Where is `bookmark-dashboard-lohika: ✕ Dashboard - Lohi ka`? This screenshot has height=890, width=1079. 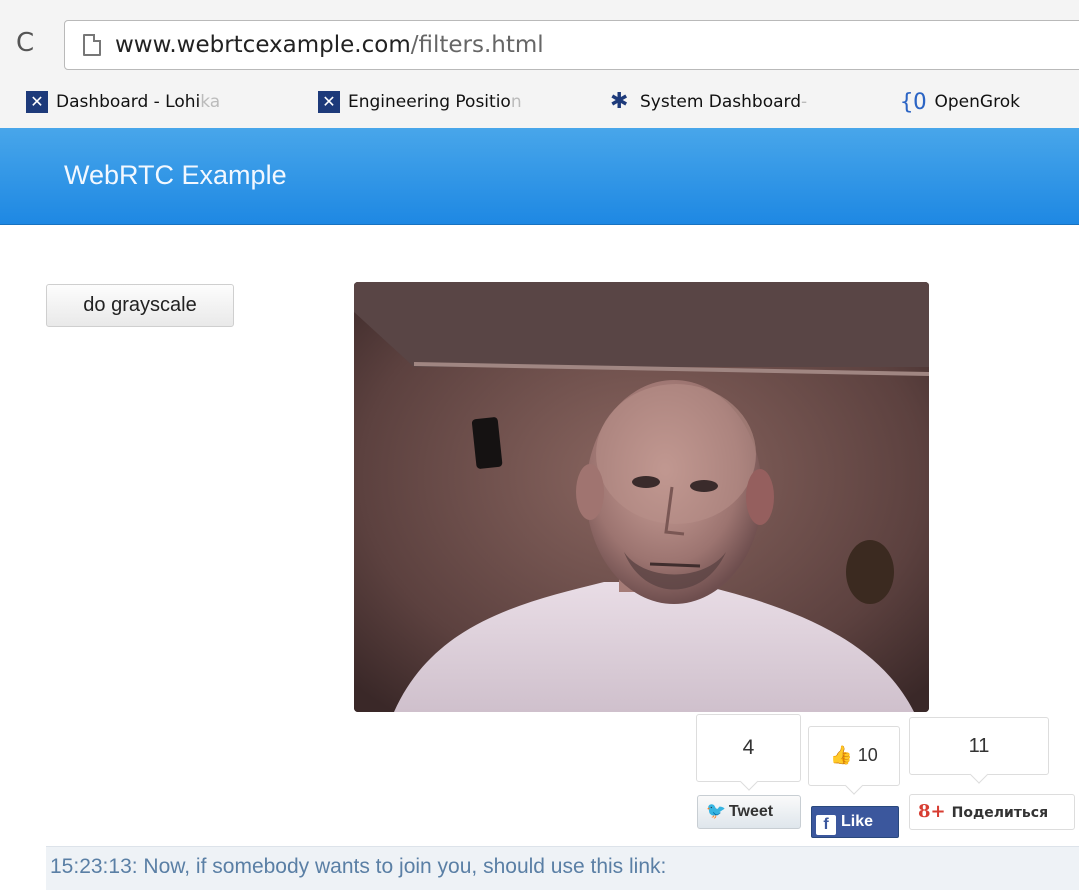
bookmark-dashboard-lohika: ✕ Dashboard - Lohi ka is located at coordinates (123, 102).